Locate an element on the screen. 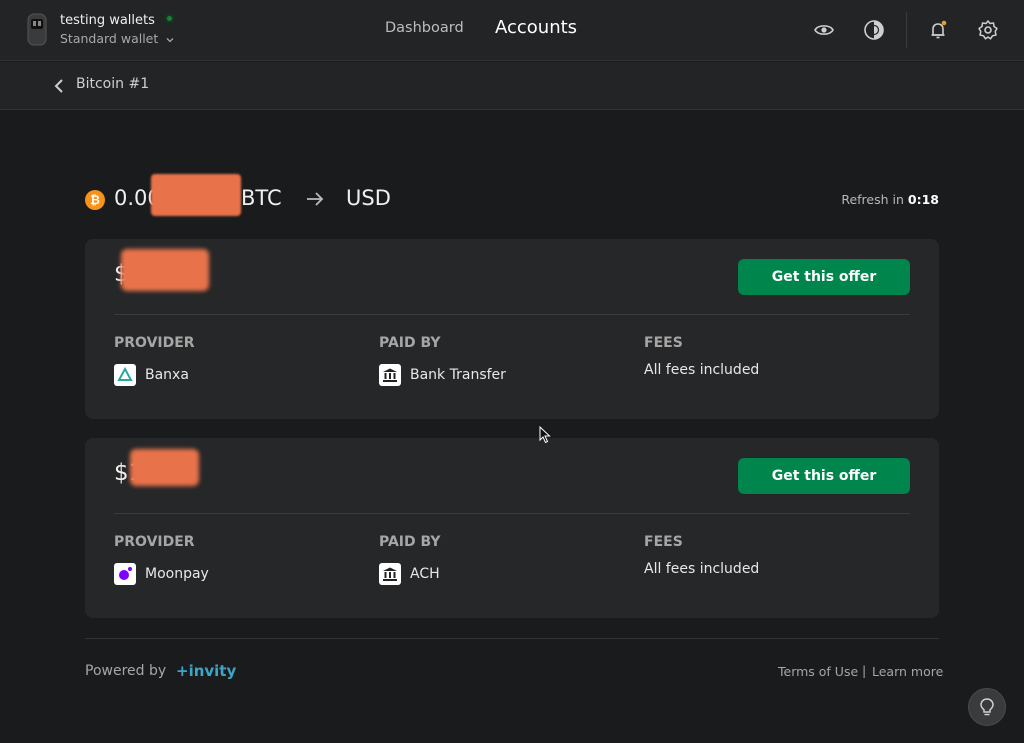  gear-icon is located at coordinates (988, 30).